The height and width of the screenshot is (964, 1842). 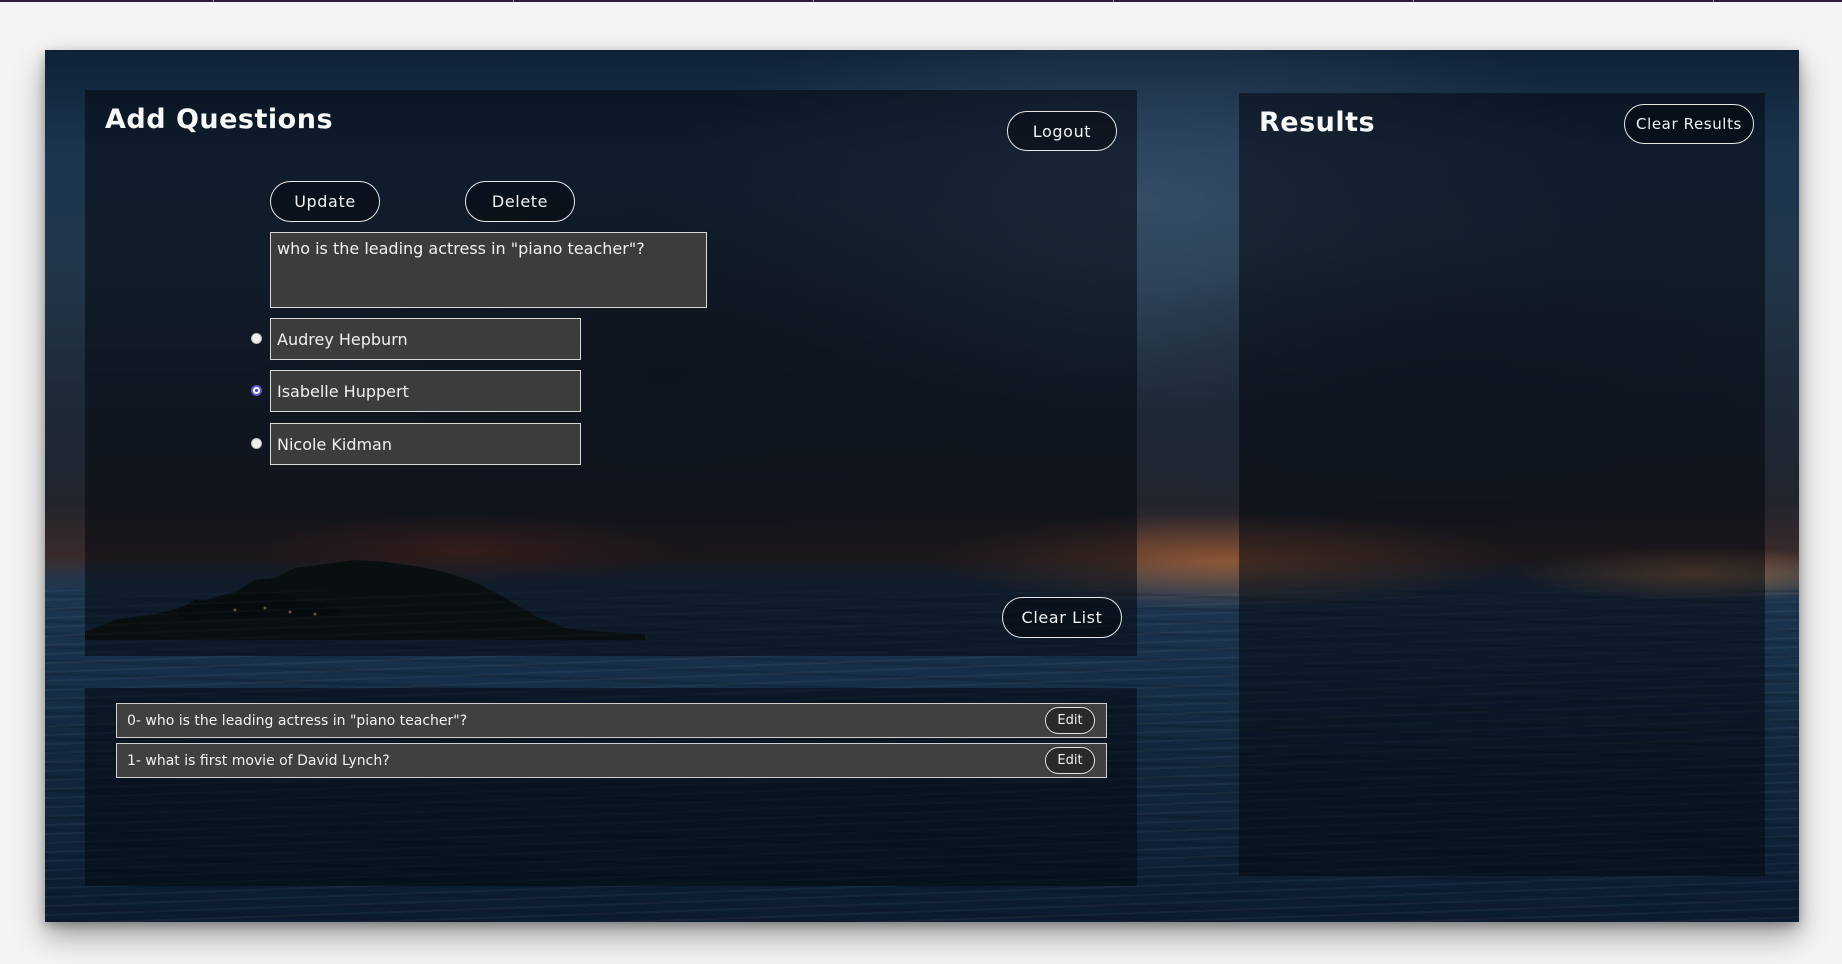 What do you see at coordinates (425, 444) in the screenshot?
I see `answer-input-3: Nicole Kidman` at bounding box center [425, 444].